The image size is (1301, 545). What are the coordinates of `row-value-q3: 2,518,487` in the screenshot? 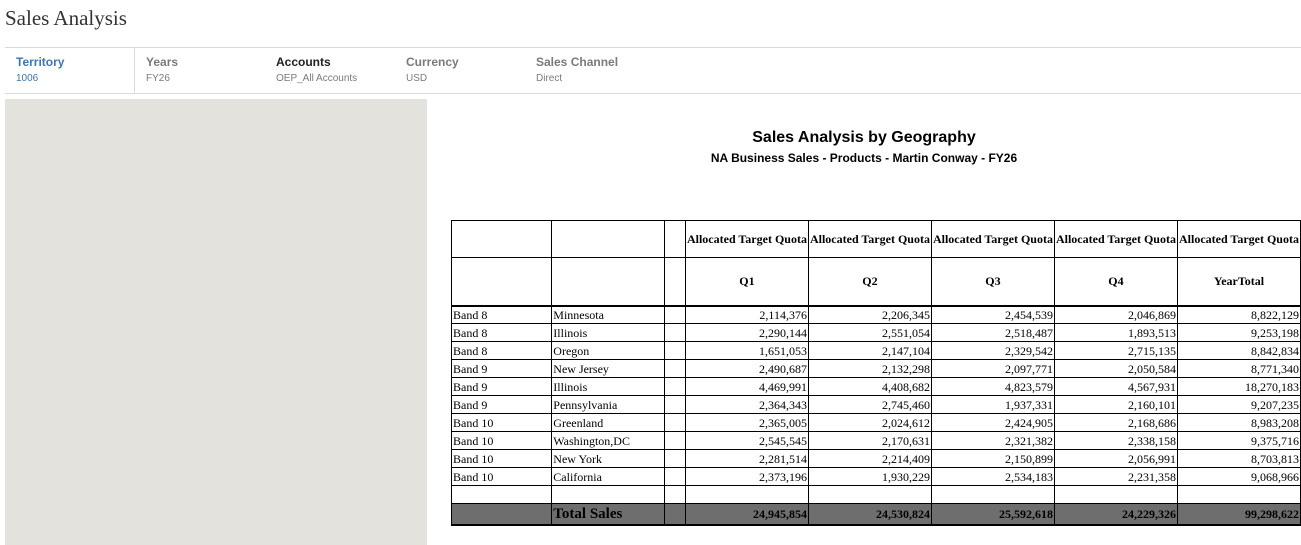 It's located at (992, 332).